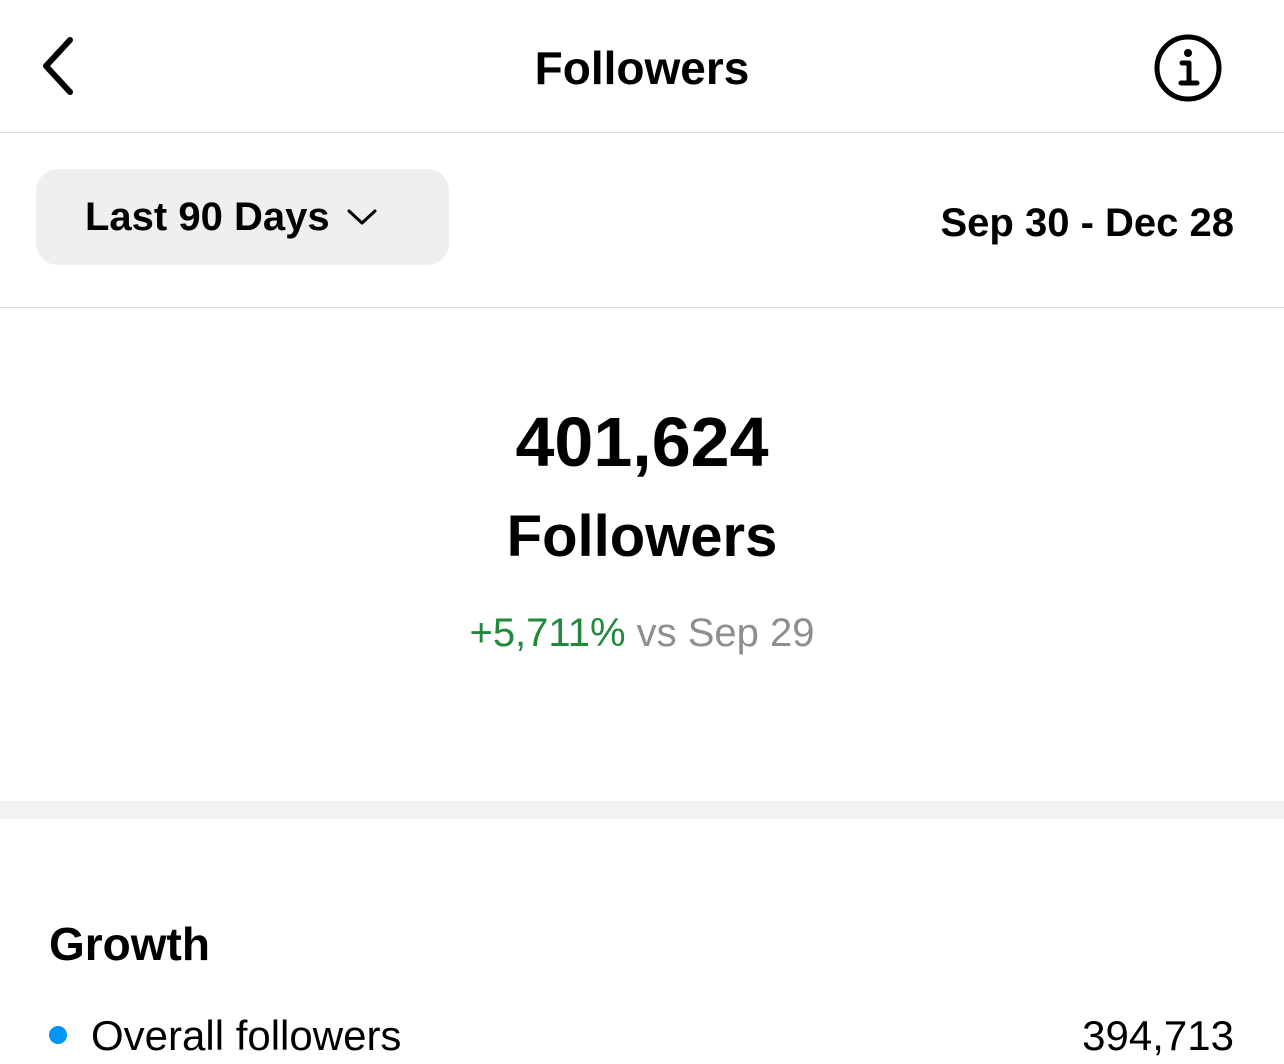  What do you see at coordinates (642, 536) in the screenshot?
I see `total-followers-label: Followers` at bounding box center [642, 536].